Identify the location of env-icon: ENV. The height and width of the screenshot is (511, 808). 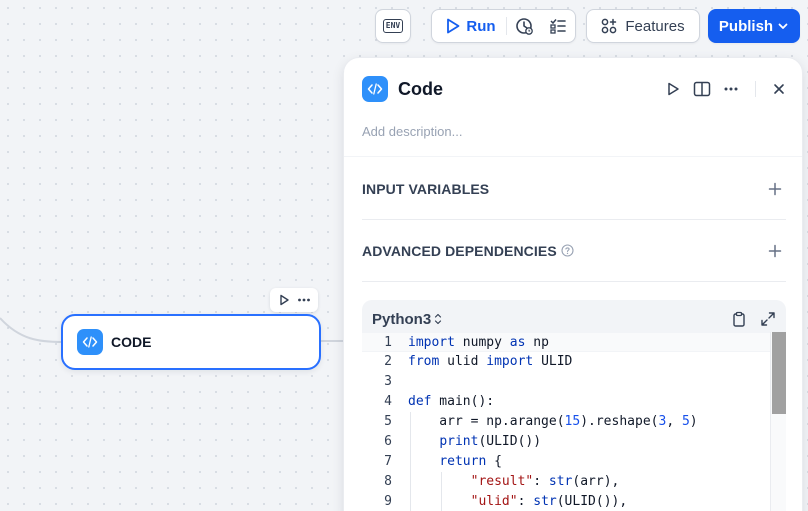
(393, 26).